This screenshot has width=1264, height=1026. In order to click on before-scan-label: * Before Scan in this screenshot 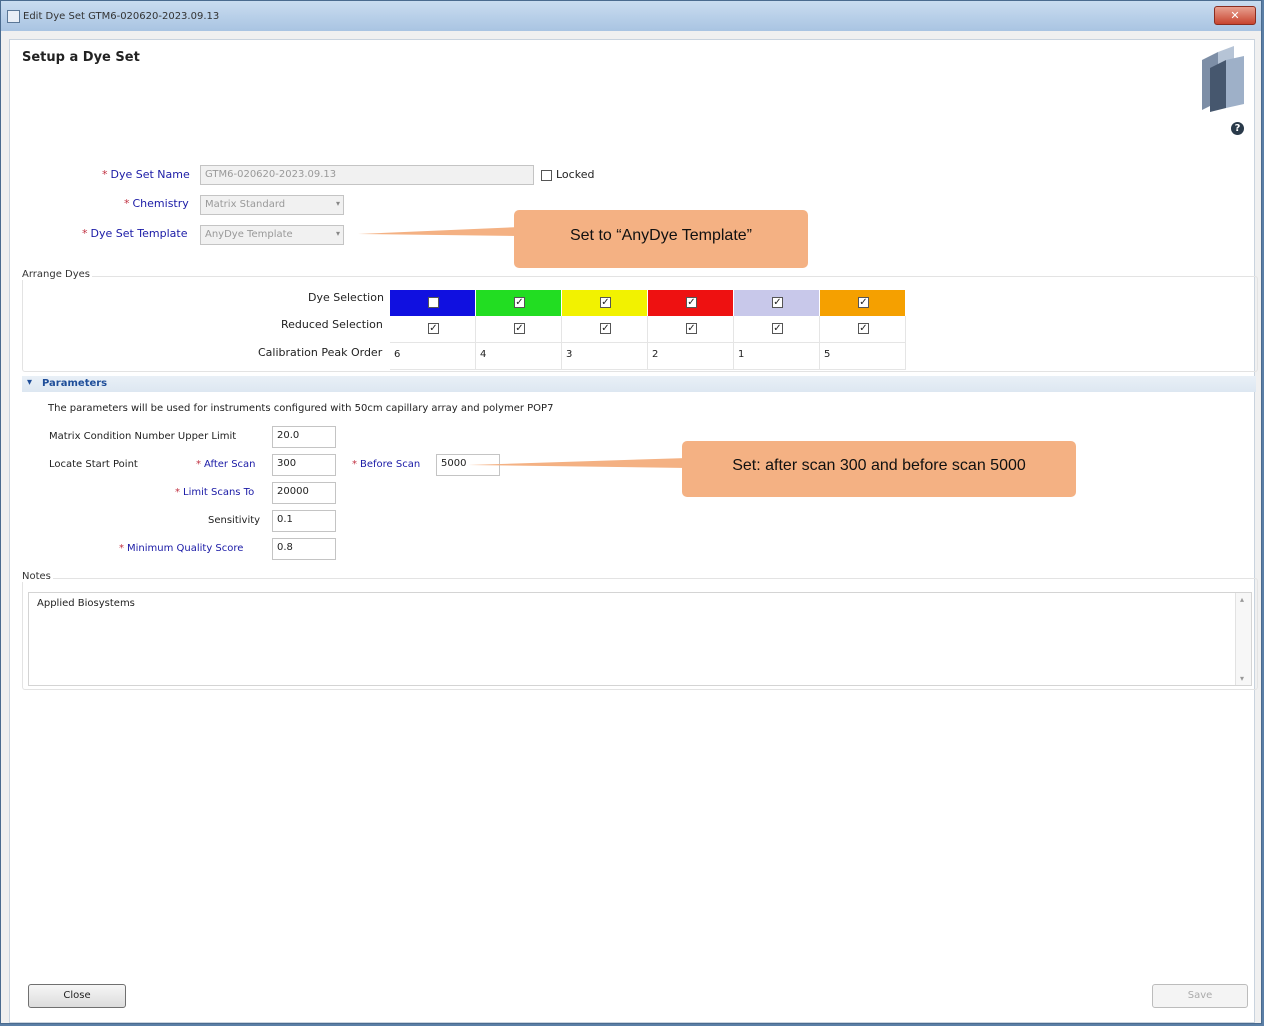, I will do `click(386, 464)`.